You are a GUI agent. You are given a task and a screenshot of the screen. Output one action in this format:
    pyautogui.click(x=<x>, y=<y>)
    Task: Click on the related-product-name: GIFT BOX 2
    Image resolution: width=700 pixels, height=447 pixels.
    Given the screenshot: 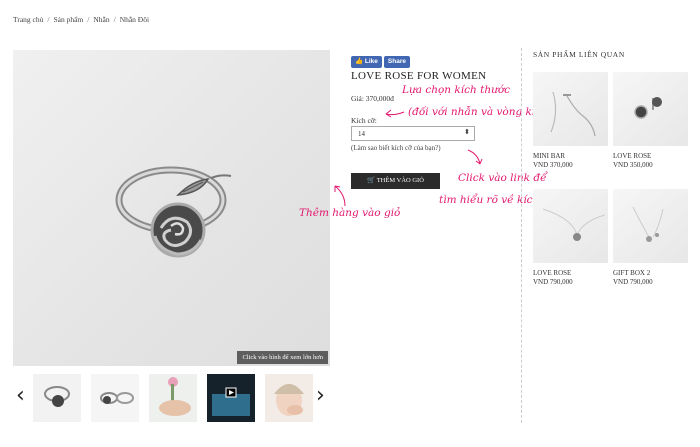 What is the action you would take?
    pyautogui.click(x=650, y=273)
    